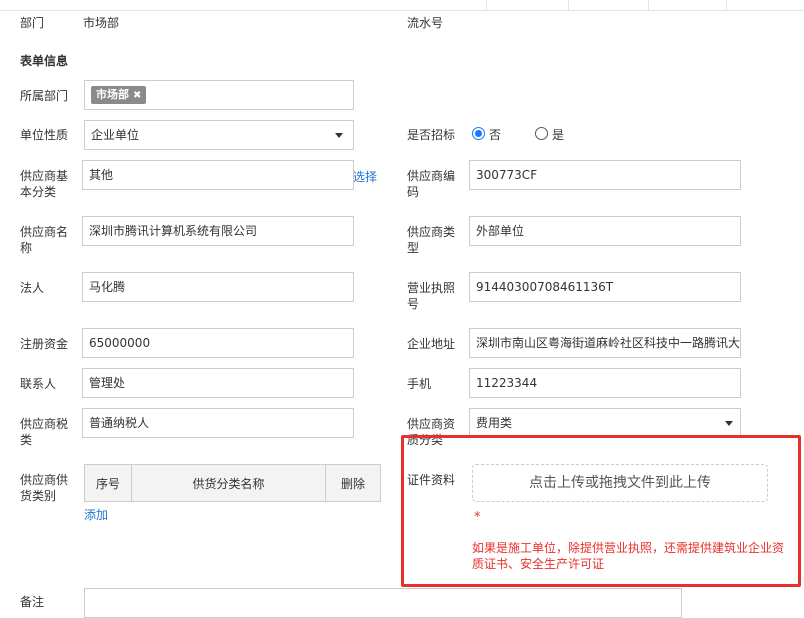 Image resolution: width=804 pixels, height=618 pixels. Describe the element at coordinates (44, 184) in the screenshot. I see `supplier-basic-category-label: 供应商基本分类` at that location.